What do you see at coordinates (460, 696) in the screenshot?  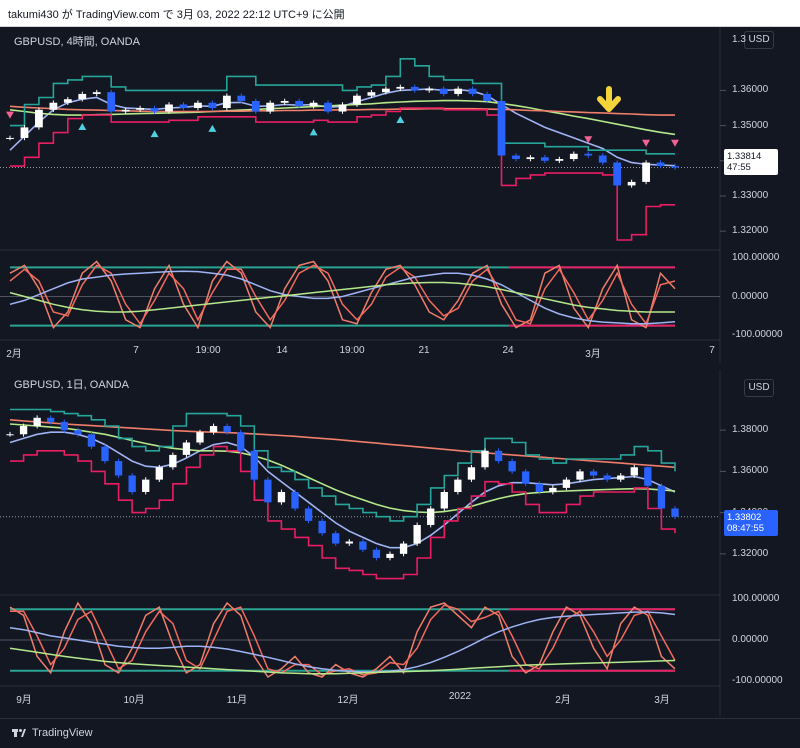 I see `time-tick-label: 2022` at bounding box center [460, 696].